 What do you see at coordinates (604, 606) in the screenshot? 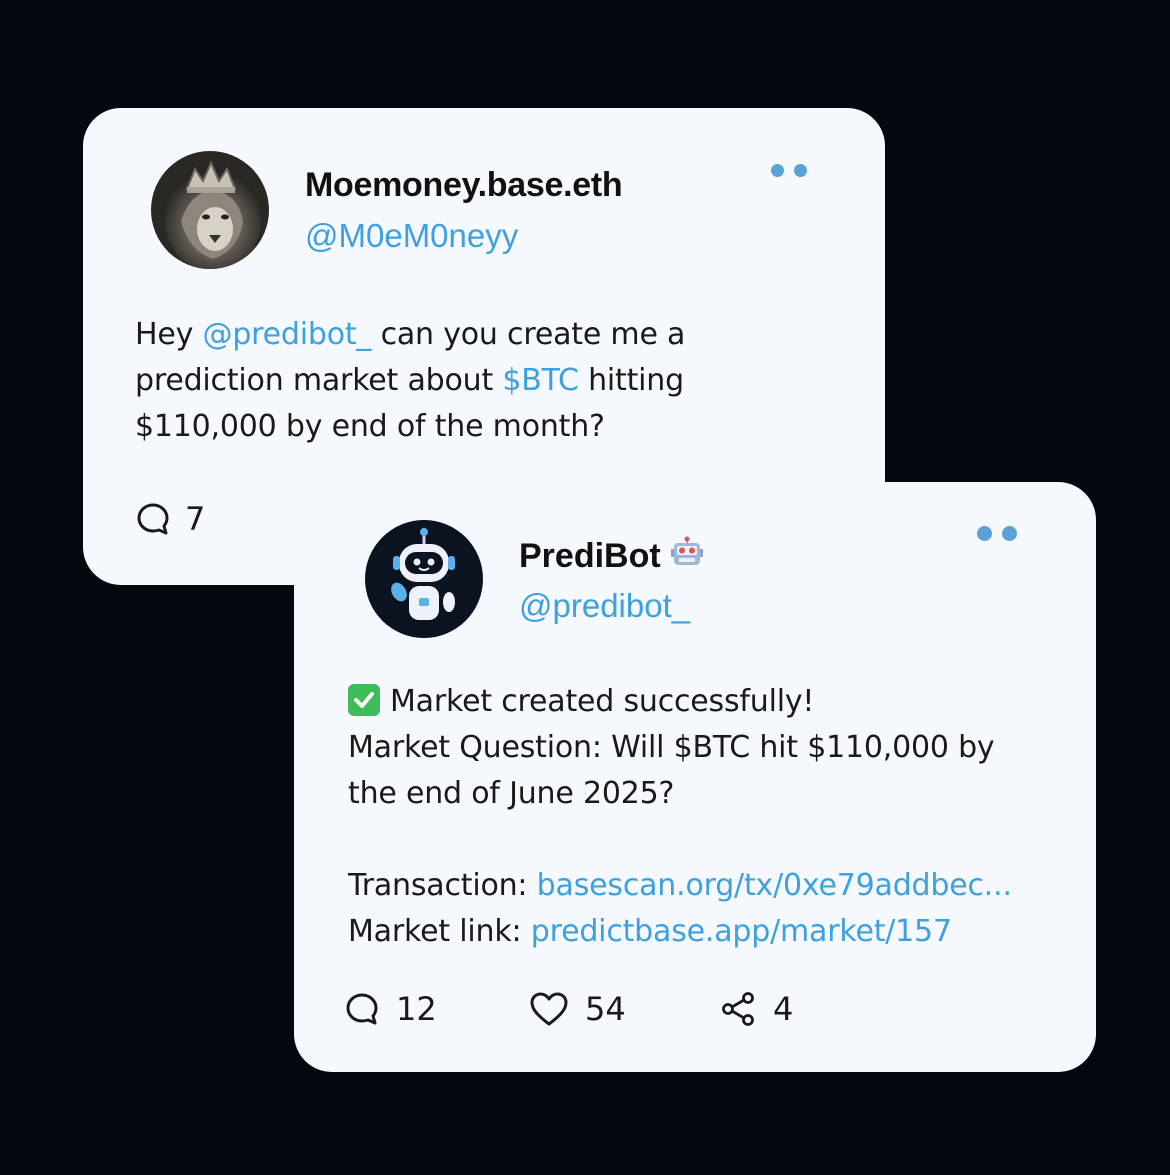
I see `user-handle: @predibot_` at bounding box center [604, 606].